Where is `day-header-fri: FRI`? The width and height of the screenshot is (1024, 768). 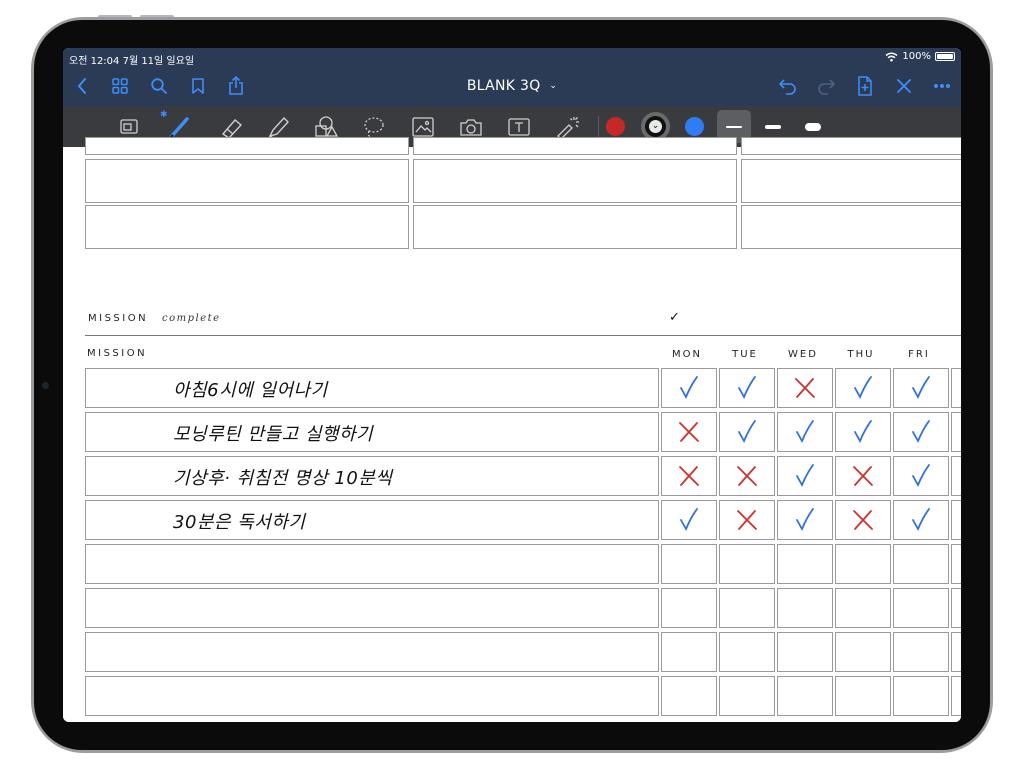 day-header-fri: FRI is located at coordinates (919, 354).